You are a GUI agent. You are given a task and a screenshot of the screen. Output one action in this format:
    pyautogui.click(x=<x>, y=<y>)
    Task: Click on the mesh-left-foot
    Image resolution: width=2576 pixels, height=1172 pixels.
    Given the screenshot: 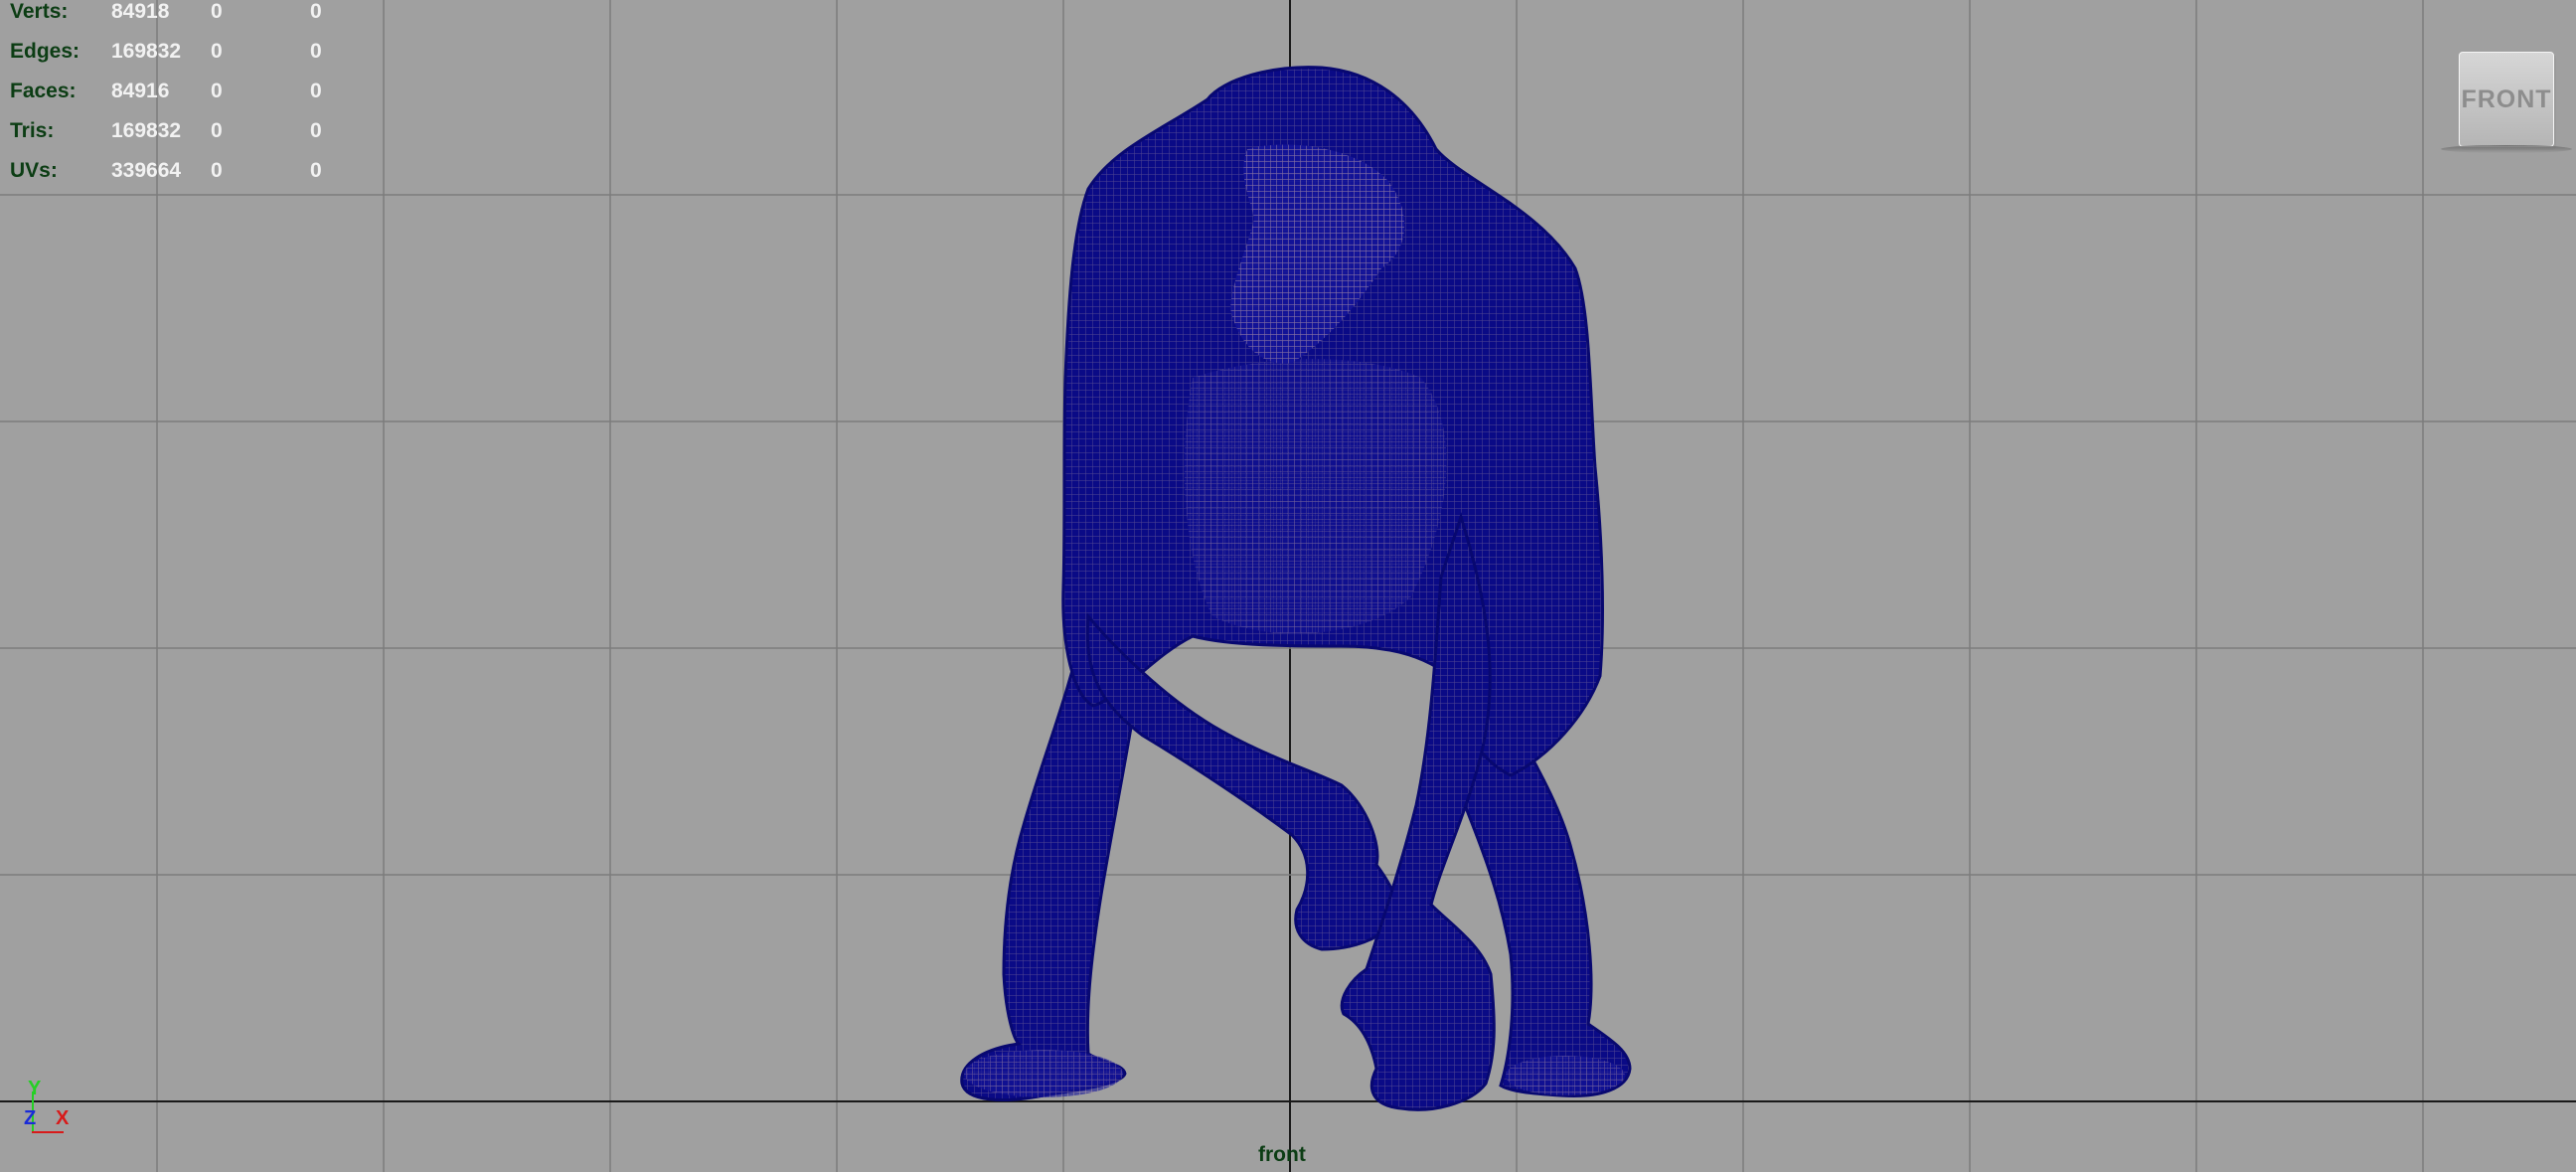 What is the action you would take?
    pyautogui.click(x=1043, y=1073)
    